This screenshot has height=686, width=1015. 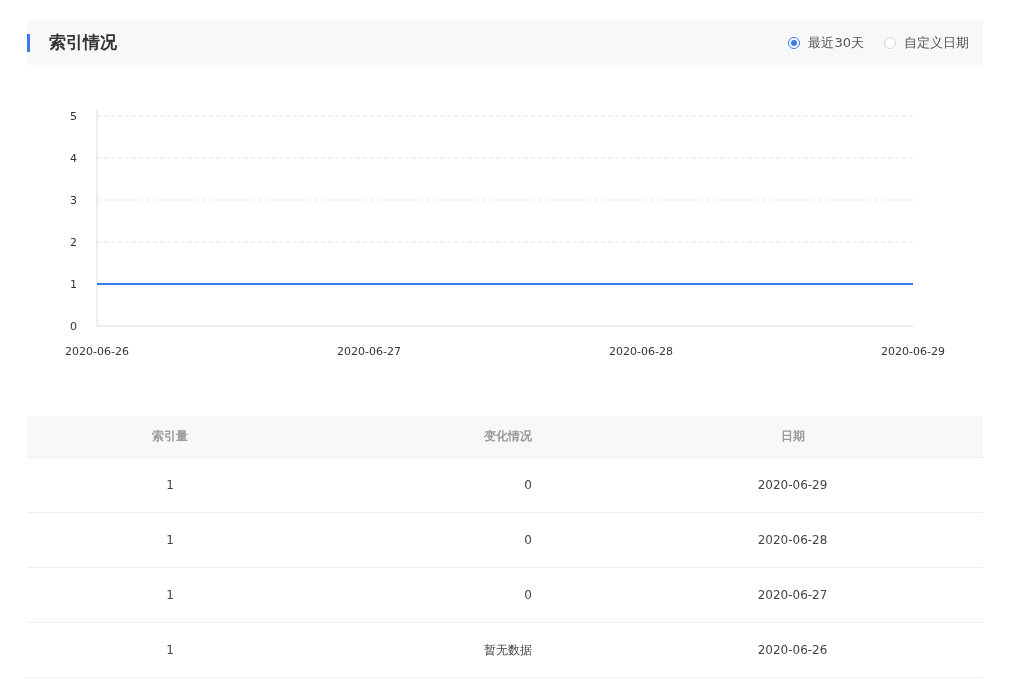 I want to click on y-tick-label: 5, so click(x=73, y=116).